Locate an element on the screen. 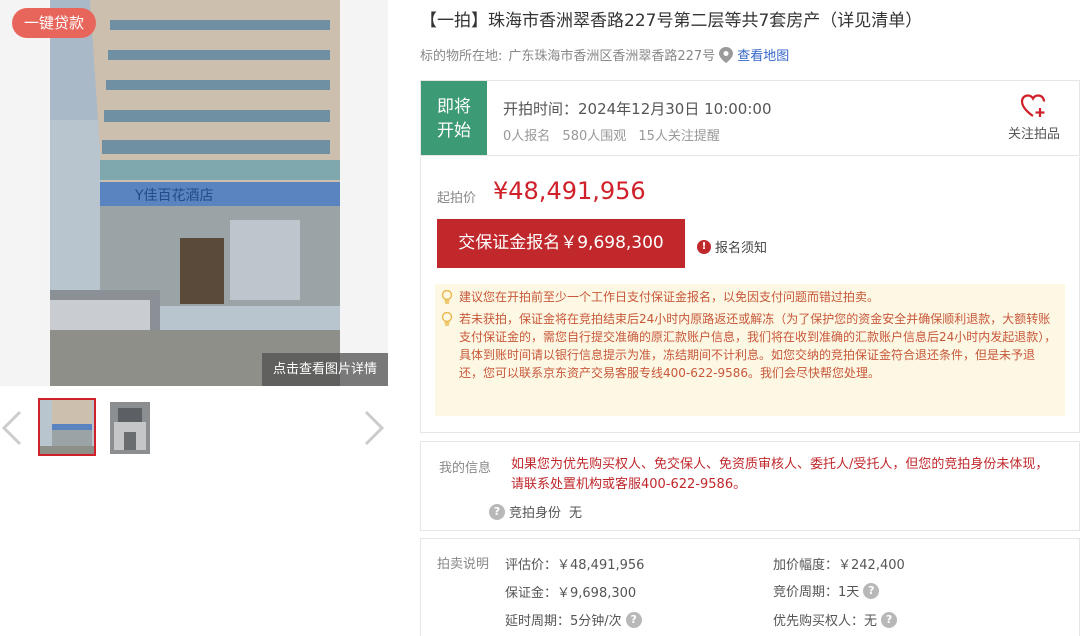  participation-counts: 0人报名 580人围观 15人关注提醒 is located at coordinates (615, 134).